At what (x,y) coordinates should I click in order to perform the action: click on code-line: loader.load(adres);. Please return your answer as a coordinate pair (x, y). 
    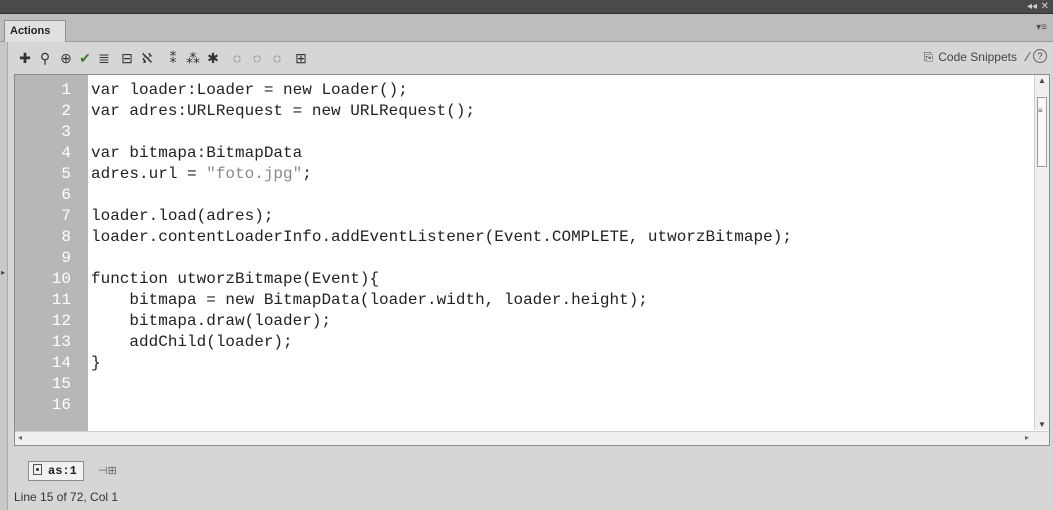
    Looking at the image, I should click on (182, 216).